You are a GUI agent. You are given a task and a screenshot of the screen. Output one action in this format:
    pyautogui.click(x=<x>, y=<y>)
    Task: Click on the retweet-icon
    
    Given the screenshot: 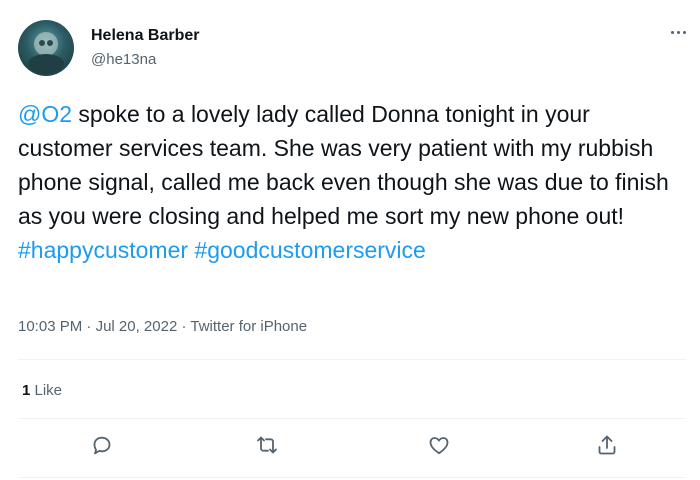 What is the action you would take?
    pyautogui.click(x=267, y=445)
    